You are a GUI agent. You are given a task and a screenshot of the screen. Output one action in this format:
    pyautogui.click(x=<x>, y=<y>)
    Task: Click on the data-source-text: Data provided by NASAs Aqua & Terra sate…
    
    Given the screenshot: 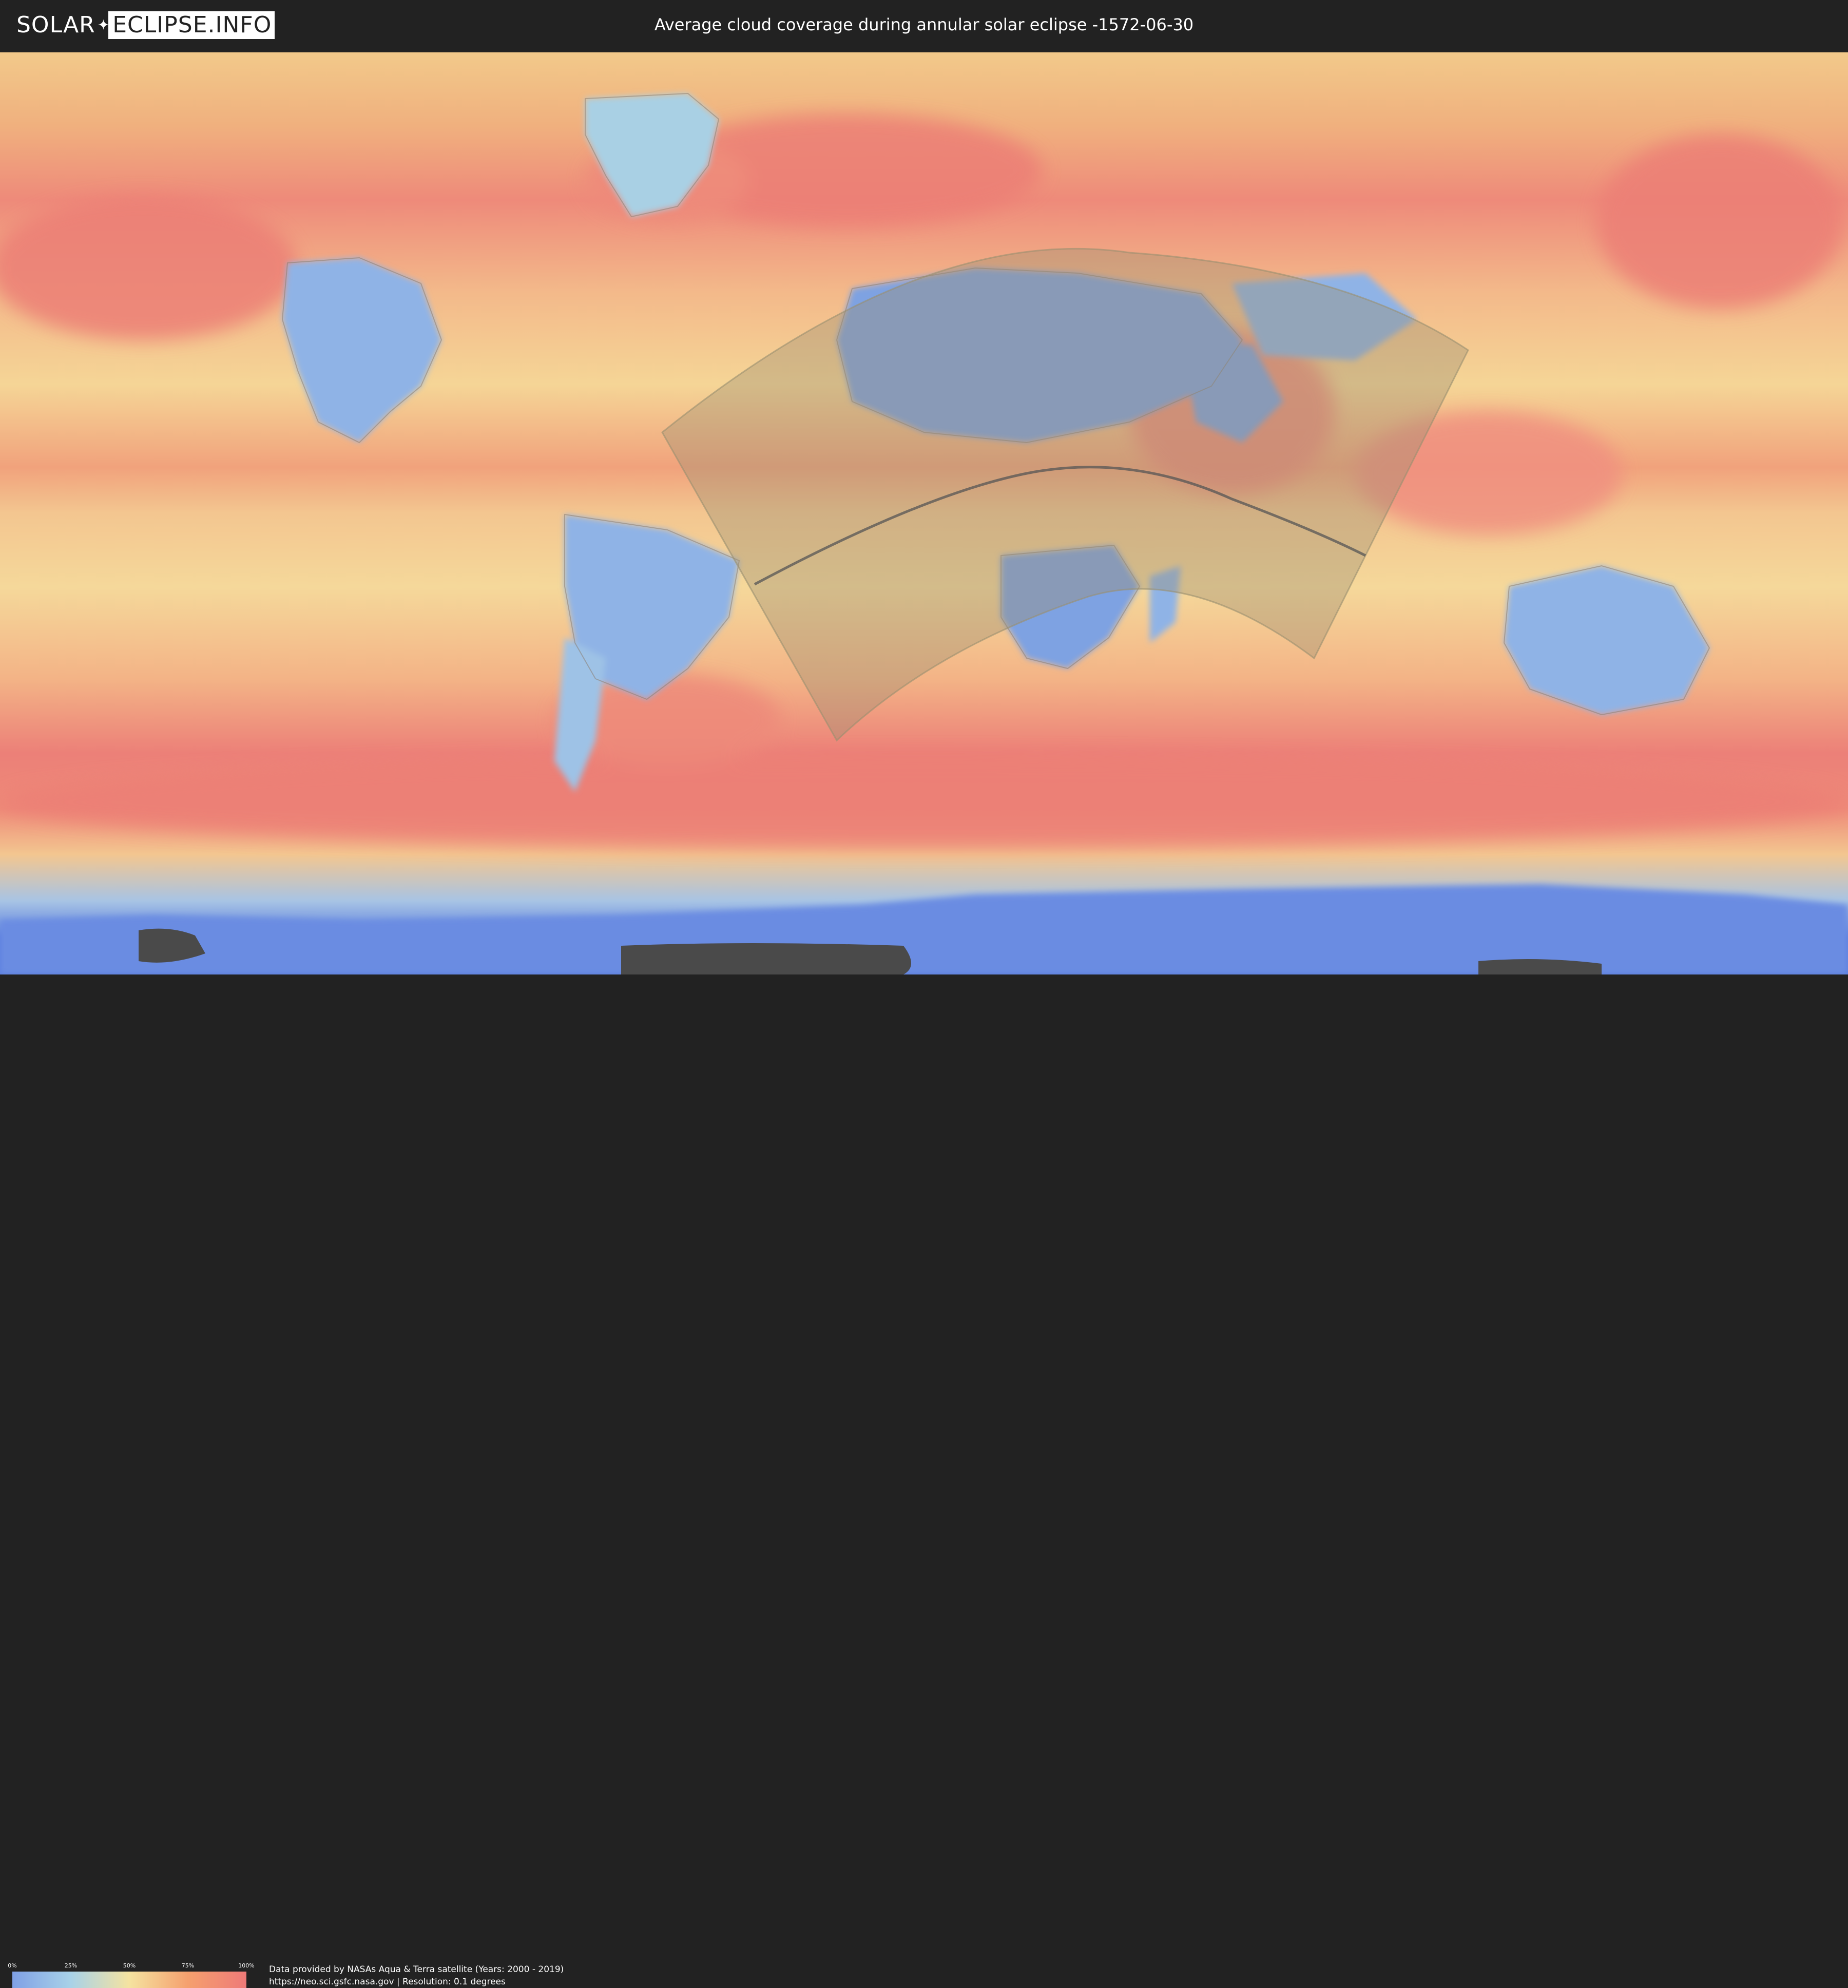 What is the action you would take?
    pyautogui.click(x=416, y=1970)
    